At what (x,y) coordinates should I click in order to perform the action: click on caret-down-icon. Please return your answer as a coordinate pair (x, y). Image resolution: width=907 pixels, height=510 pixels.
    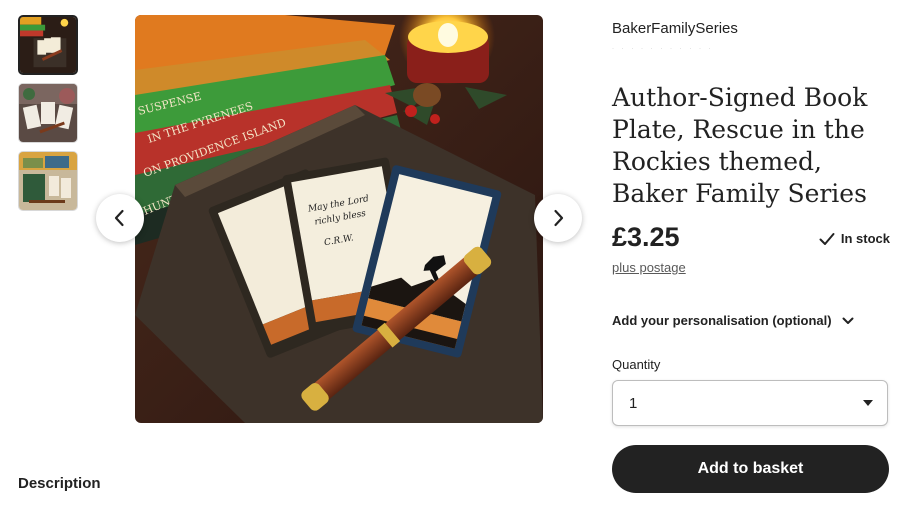
    Looking at the image, I should click on (868, 403).